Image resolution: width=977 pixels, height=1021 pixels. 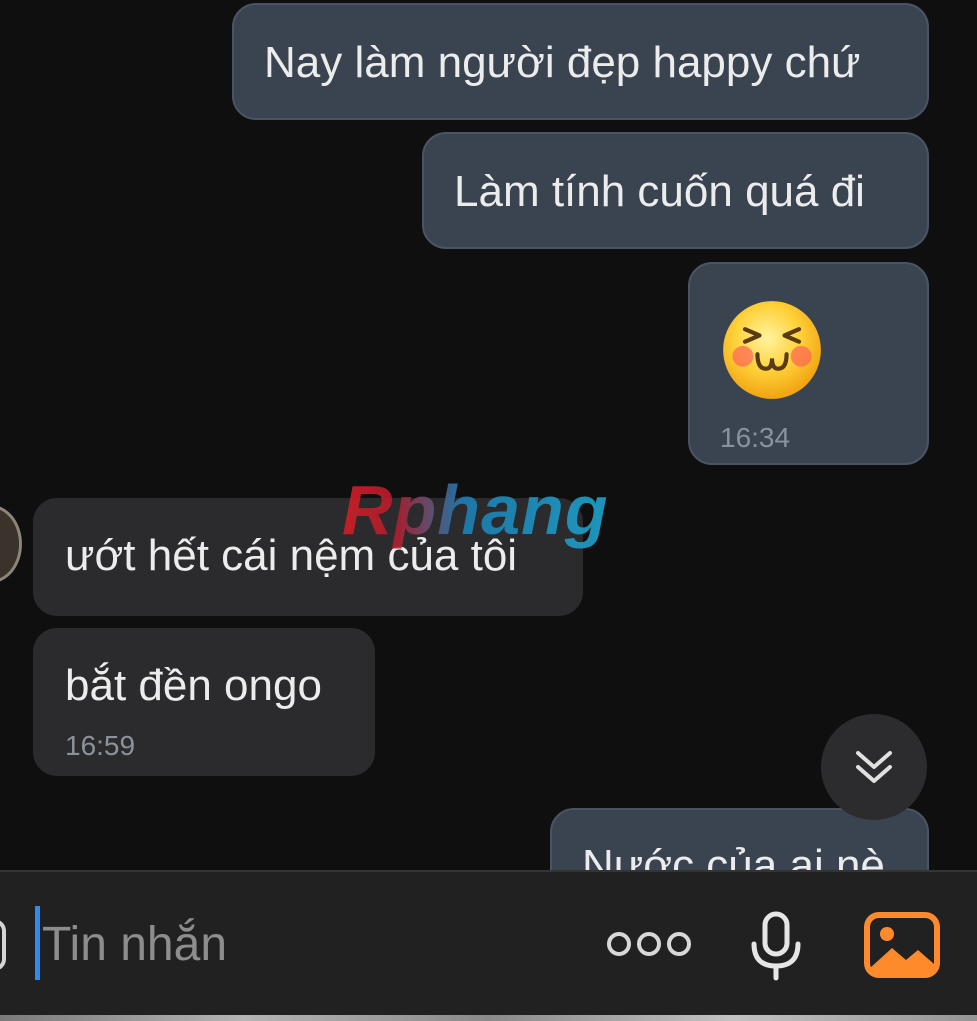 I want to click on message-text: bắt đền ongo, so click(x=193, y=685).